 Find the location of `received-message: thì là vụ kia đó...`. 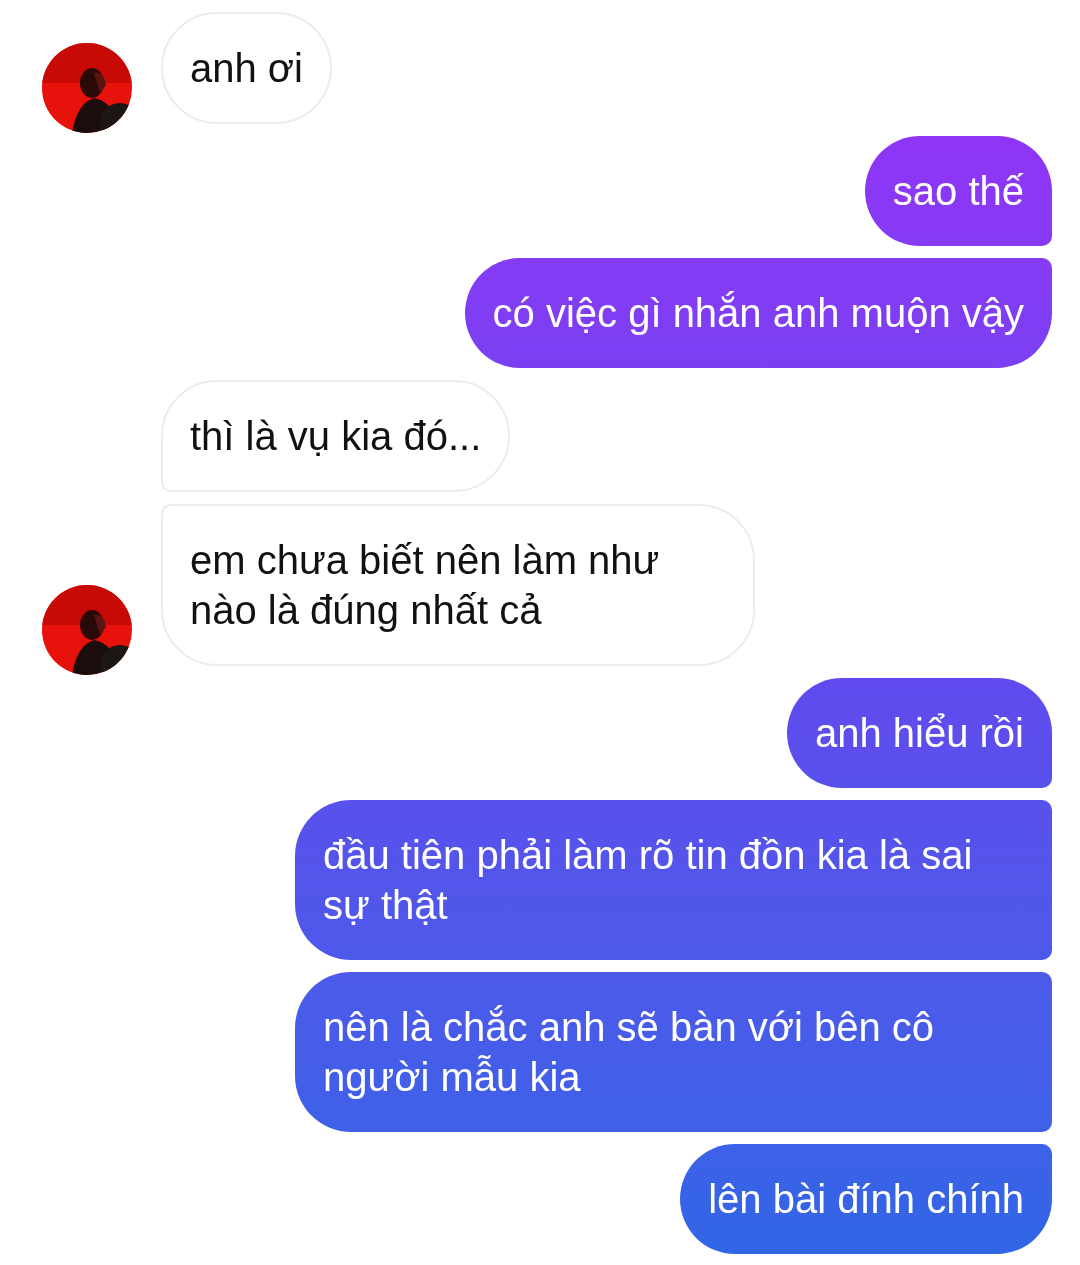

received-message: thì là vụ kia đó... is located at coordinates (336, 436).